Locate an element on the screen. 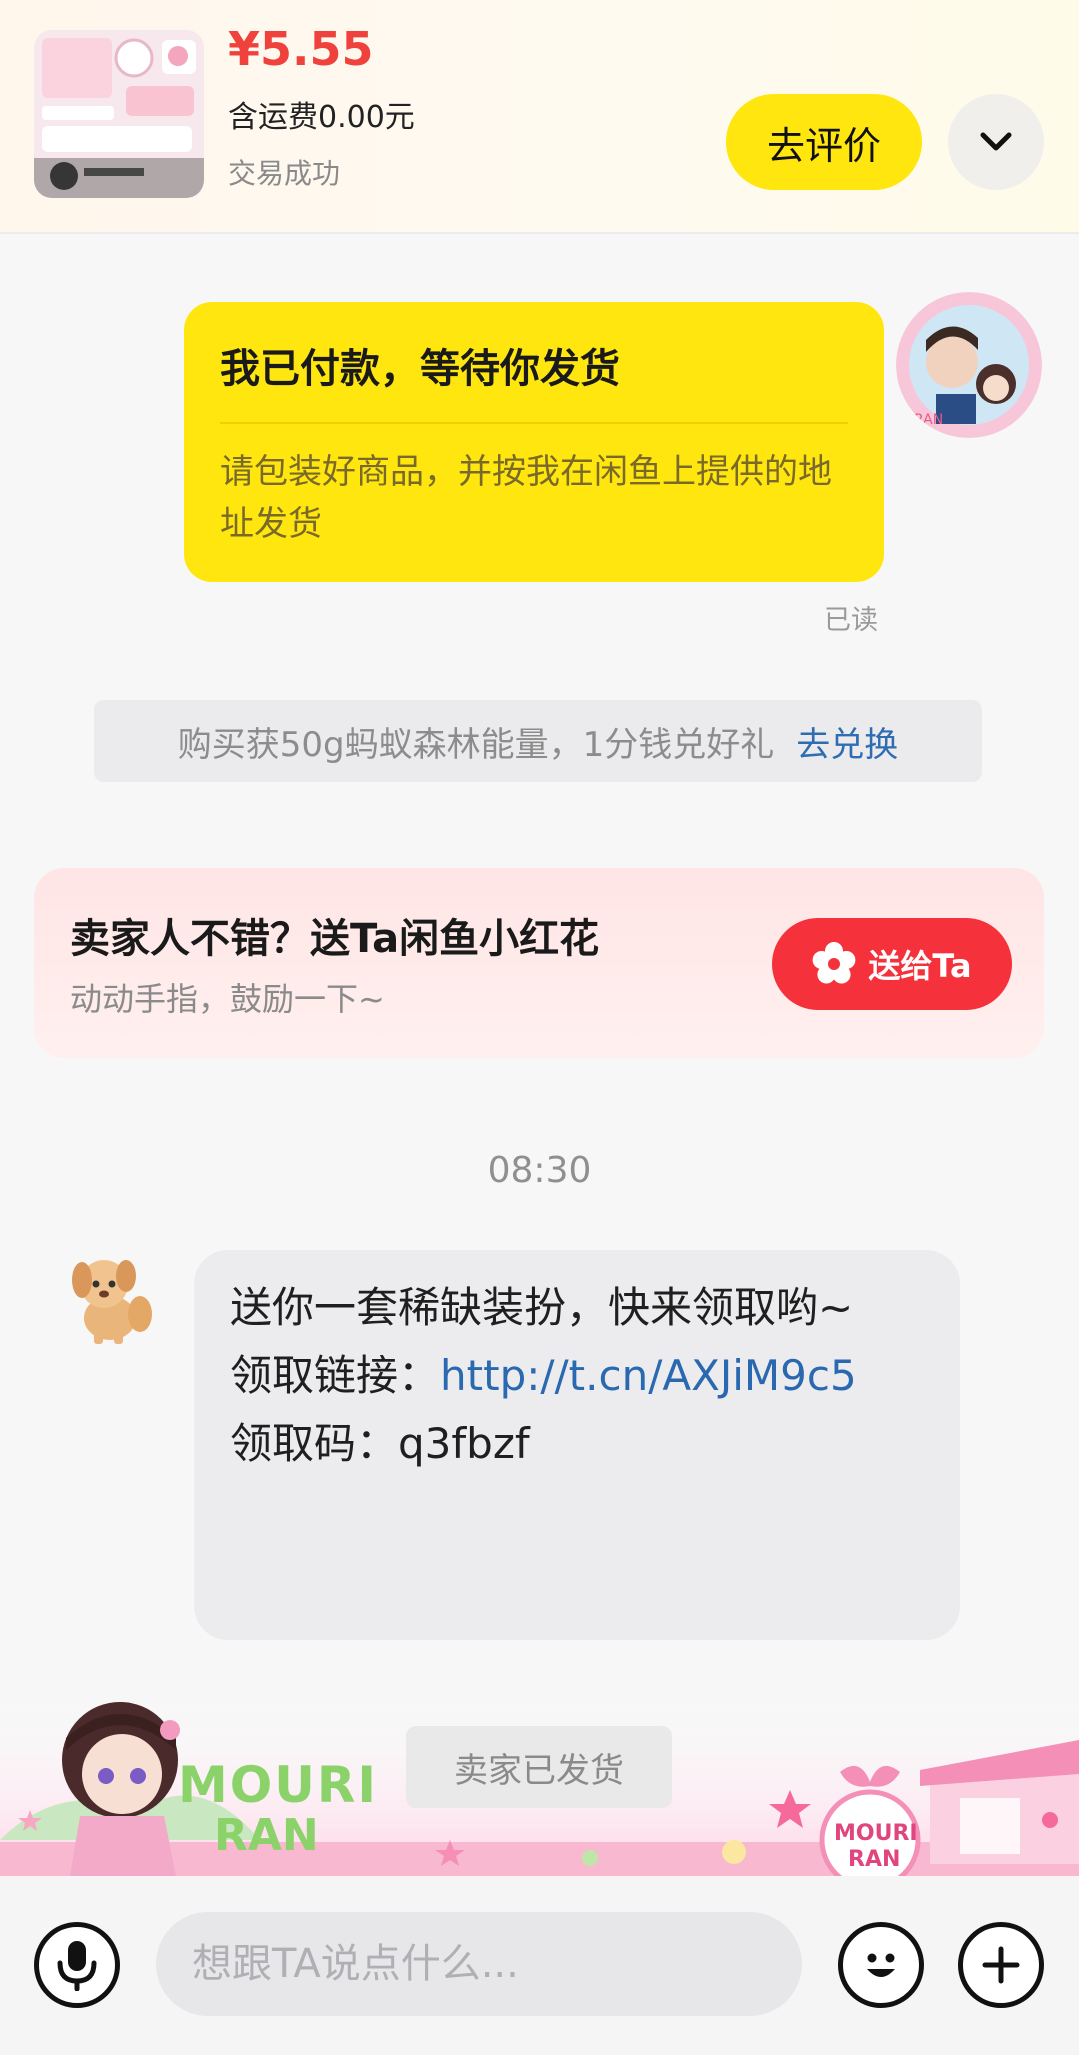 This screenshot has width=1079, height=2055. received-link-row: 领取链接：http://t.cn/AXJiM9c5 is located at coordinates (577, 1376).